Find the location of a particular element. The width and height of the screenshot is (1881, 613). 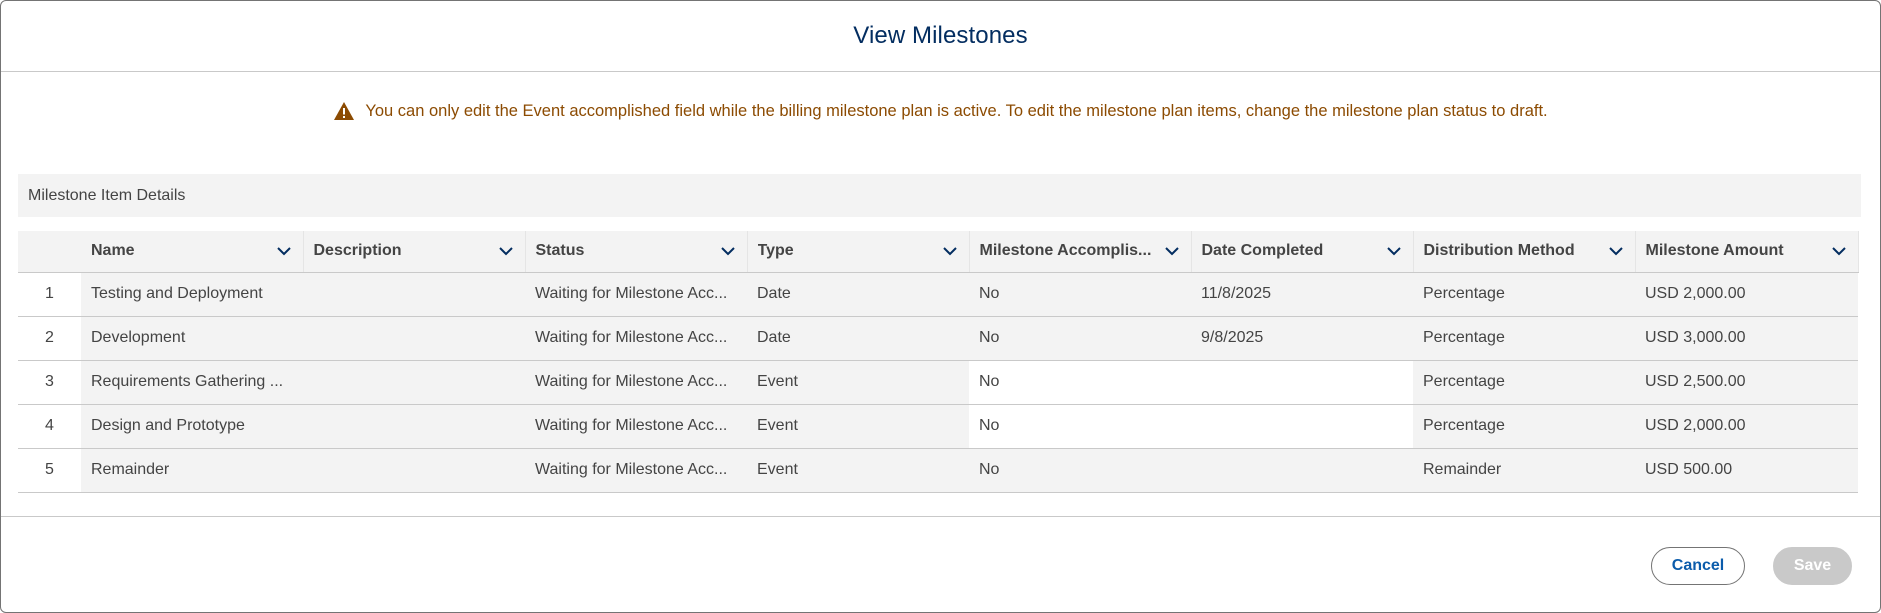

save-button: Save is located at coordinates (1812, 566).